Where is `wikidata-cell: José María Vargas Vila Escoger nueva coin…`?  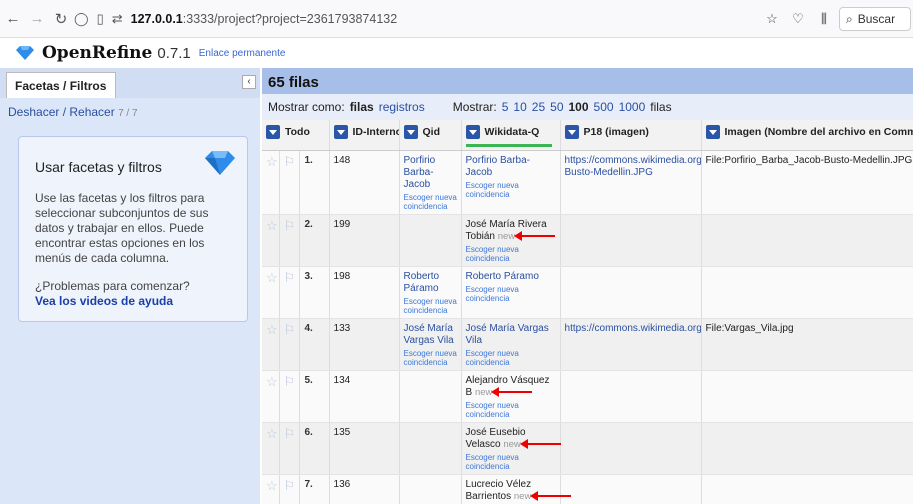
wikidata-cell: José María Vargas Vila Escoger nueva coin… is located at coordinates (511, 344).